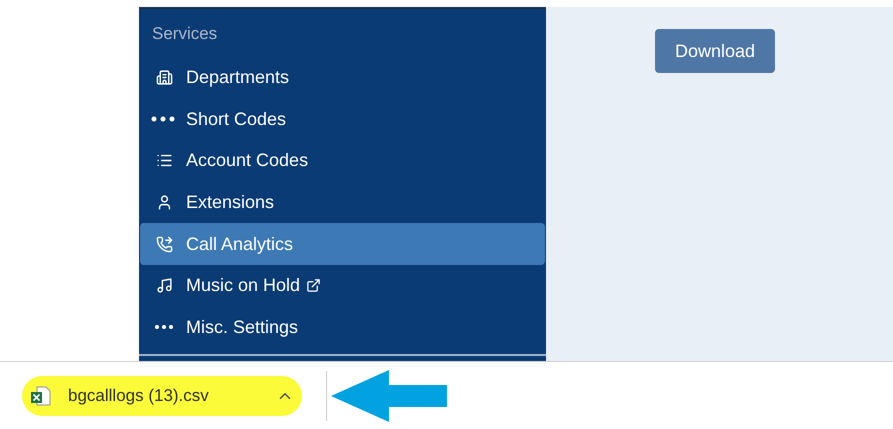 Image resolution: width=893 pixels, height=429 pixels. Describe the element at coordinates (139, 395) in the screenshot. I see `file-name: bgcalllogs (13).csv` at that location.